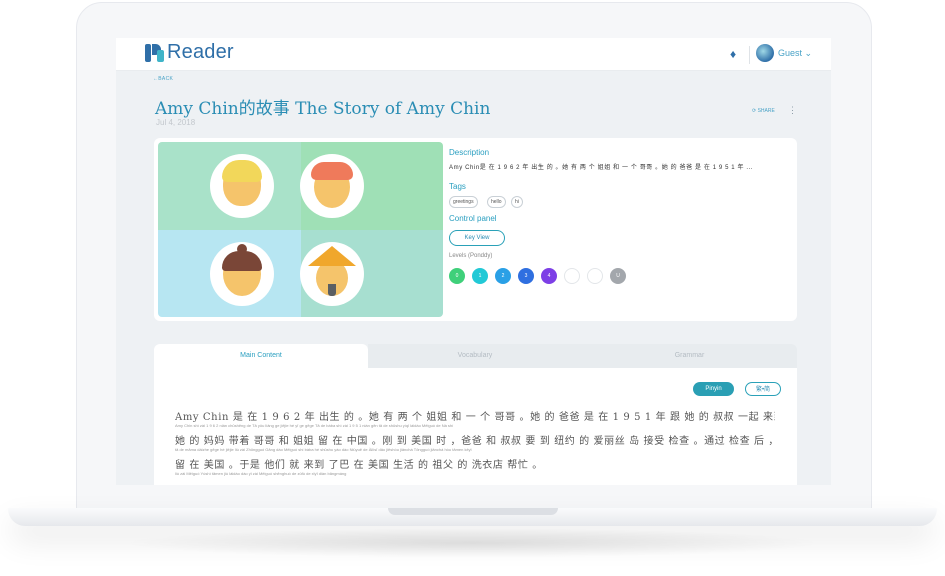 This screenshot has width=945, height=576. I want to click on description-label: Description, so click(469, 152).